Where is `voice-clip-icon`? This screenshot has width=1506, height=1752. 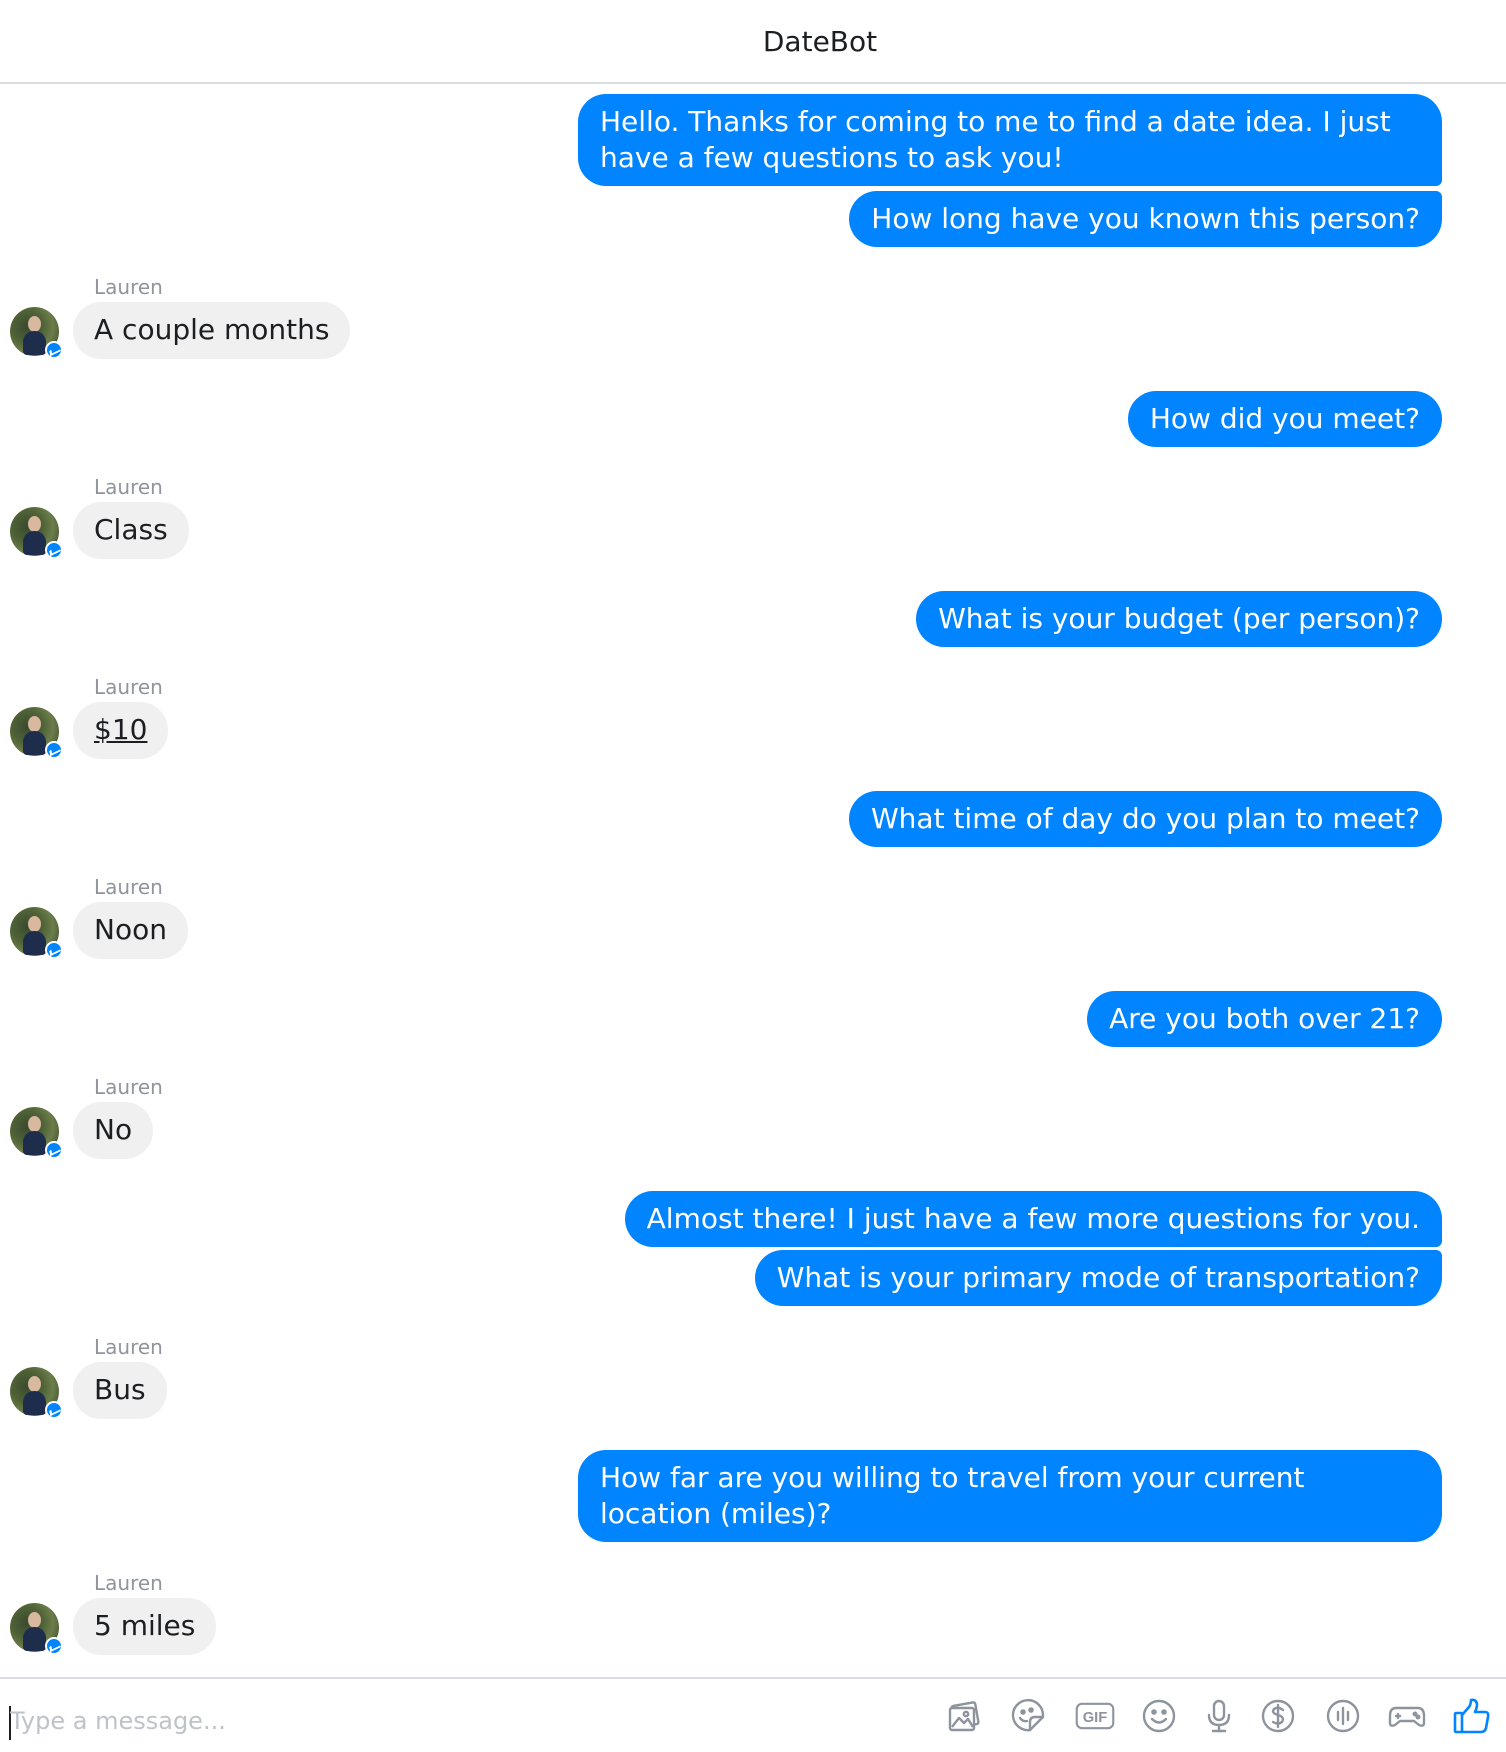
voice-clip-icon is located at coordinates (1343, 1716).